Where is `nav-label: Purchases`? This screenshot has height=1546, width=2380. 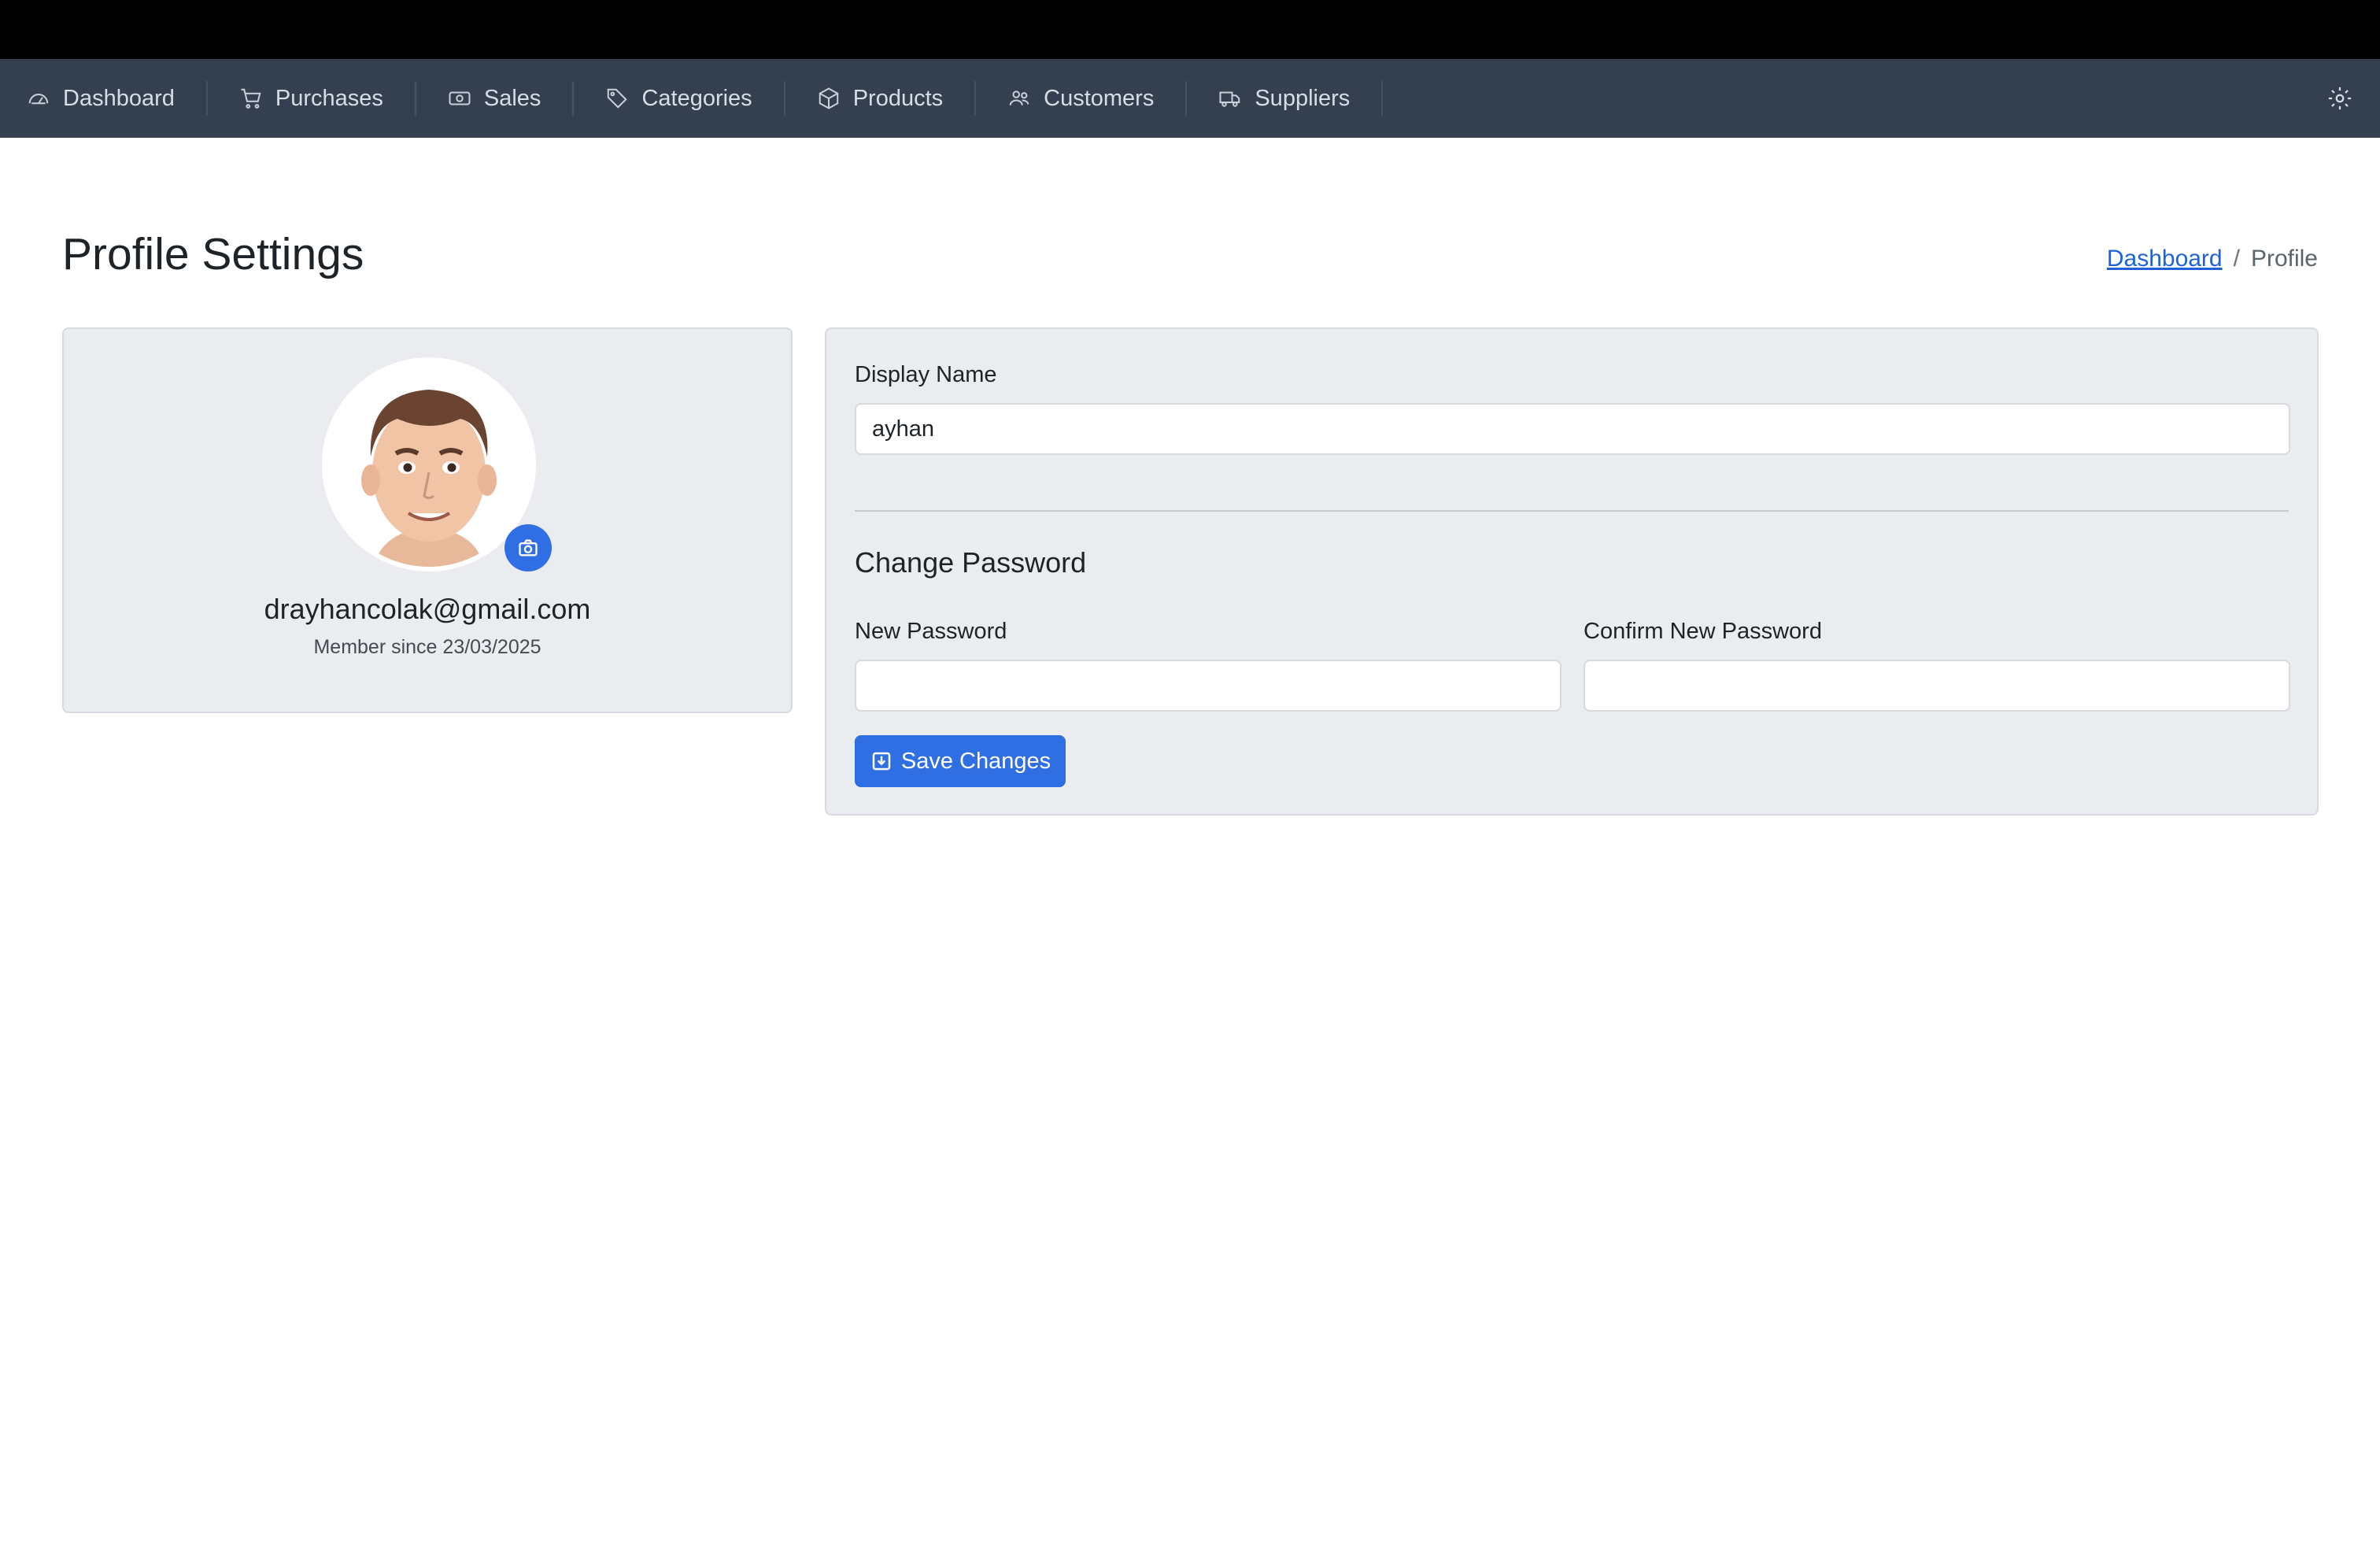
nav-label: Purchases is located at coordinates (329, 98).